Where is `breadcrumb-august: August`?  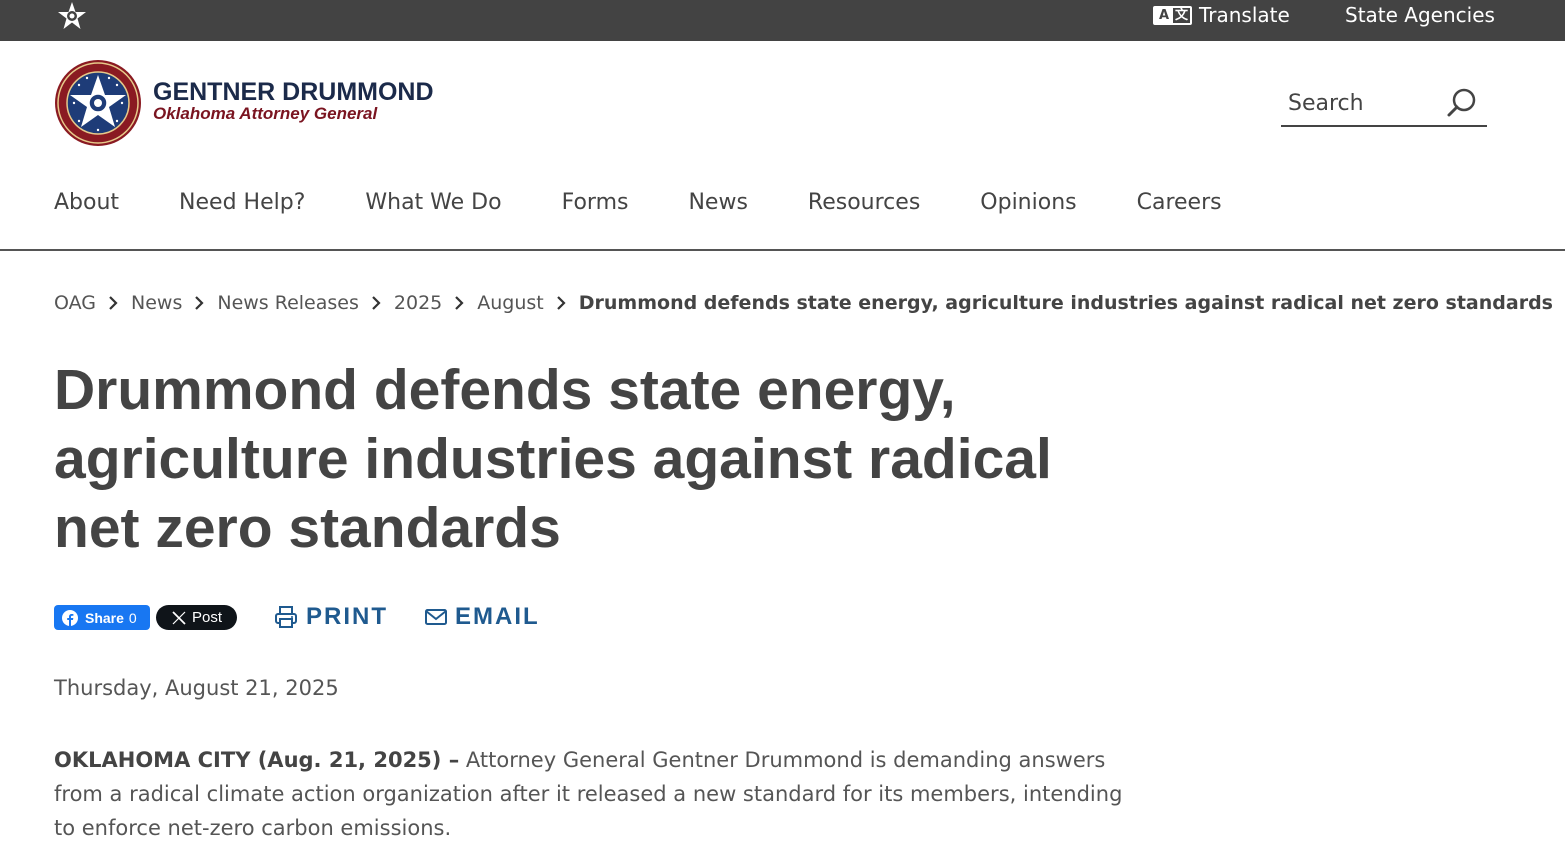
breadcrumb-august: August is located at coordinates (510, 303).